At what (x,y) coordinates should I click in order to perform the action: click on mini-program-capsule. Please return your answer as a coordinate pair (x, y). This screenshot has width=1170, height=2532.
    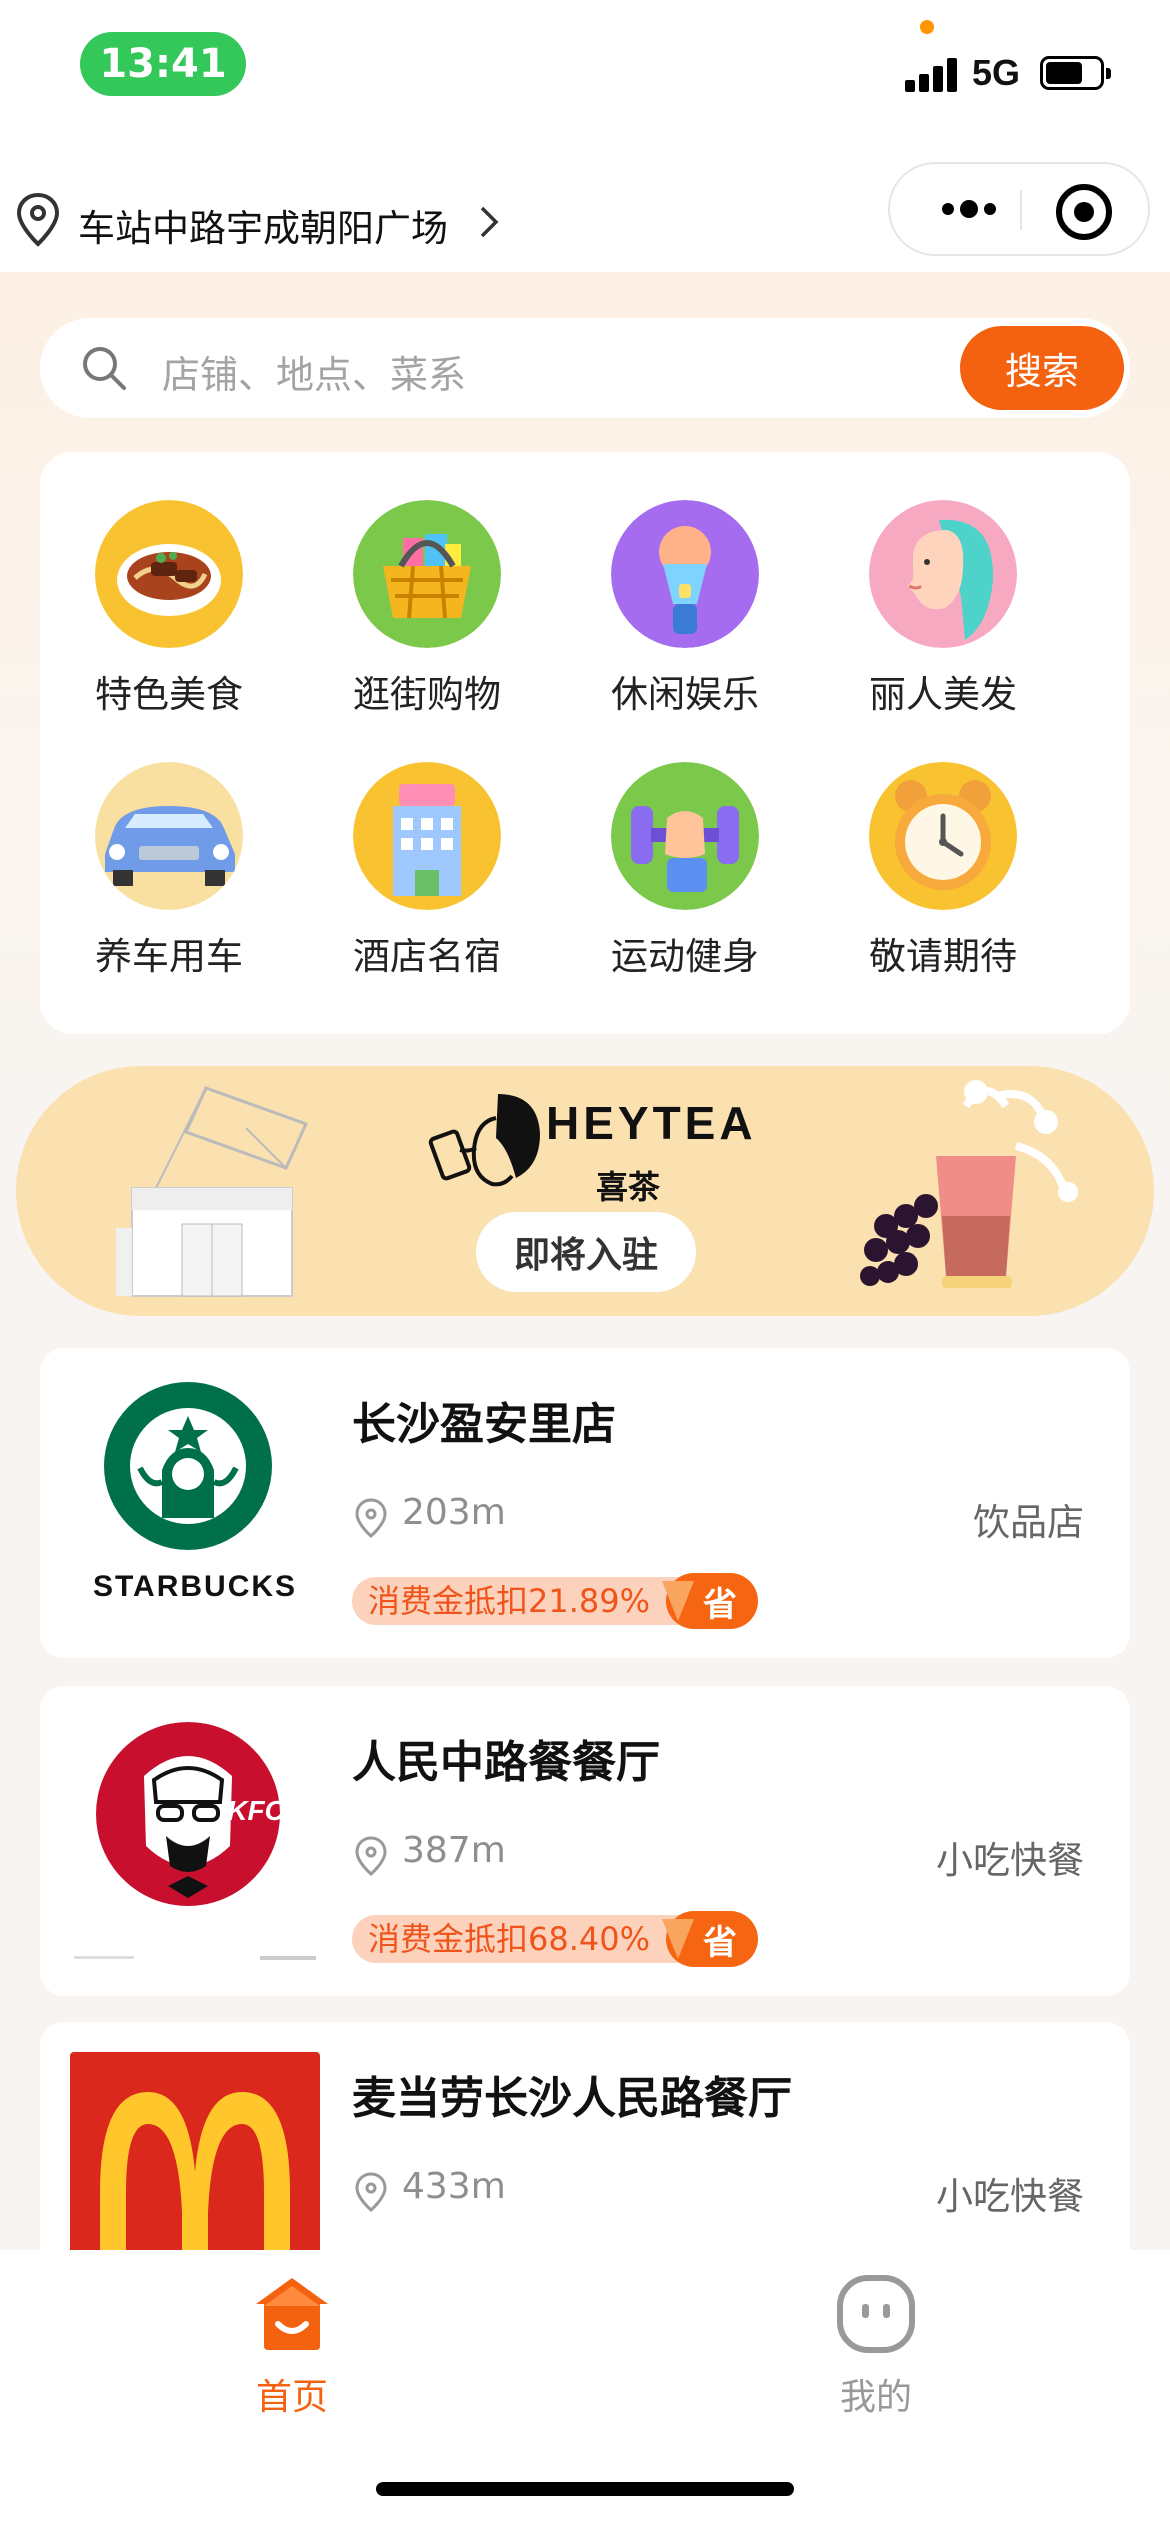
    Looking at the image, I should click on (1019, 209).